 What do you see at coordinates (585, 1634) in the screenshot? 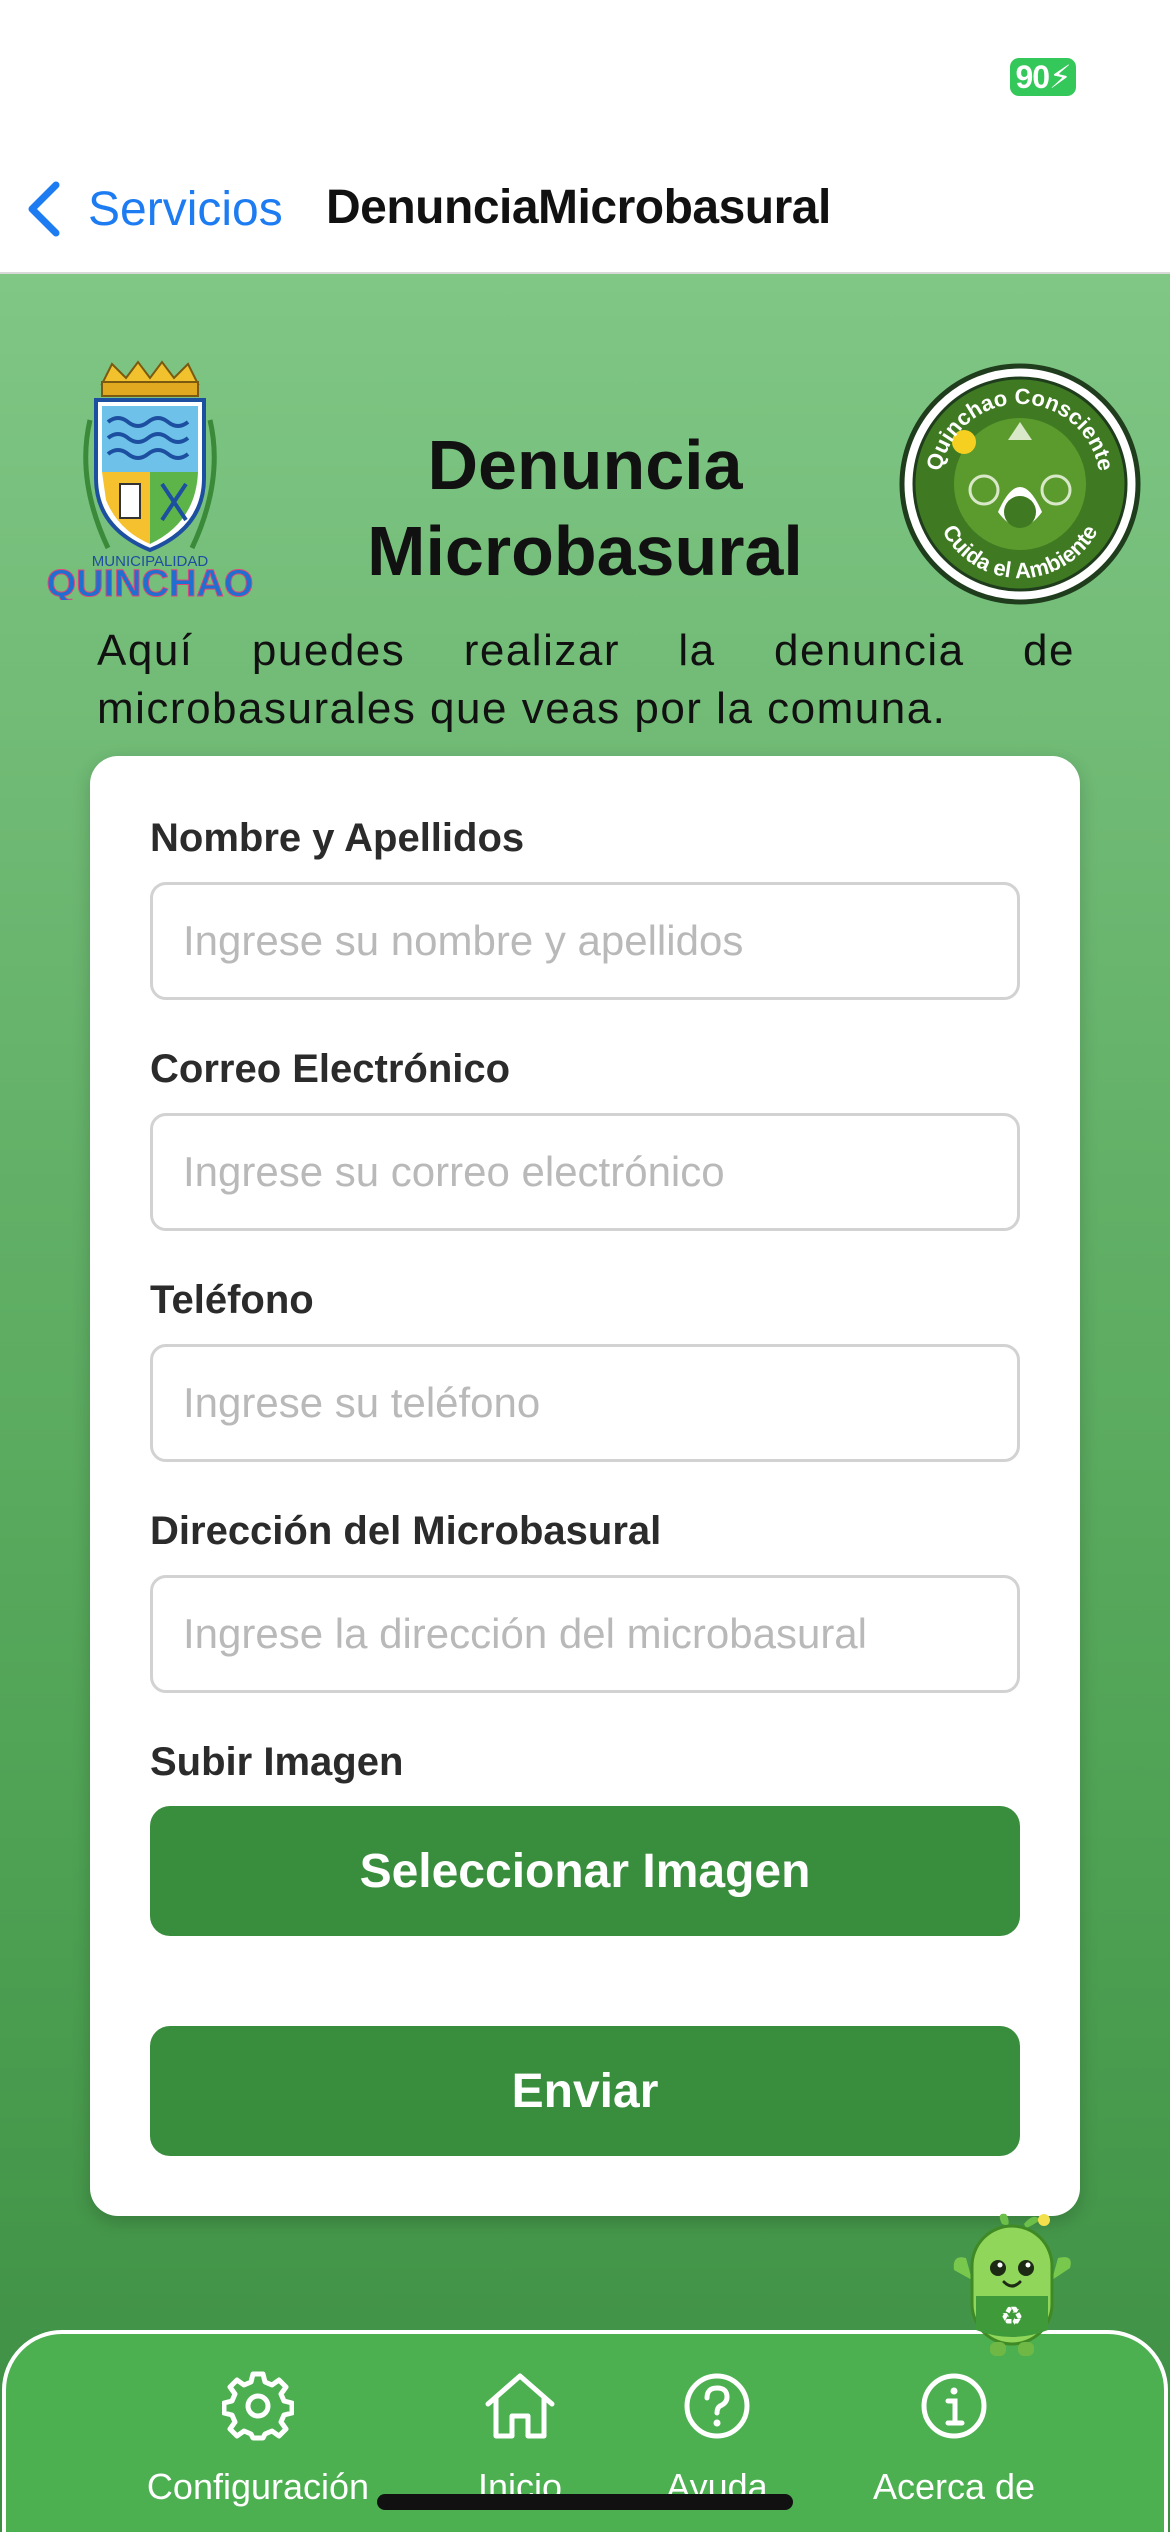
I see `address-input` at bounding box center [585, 1634].